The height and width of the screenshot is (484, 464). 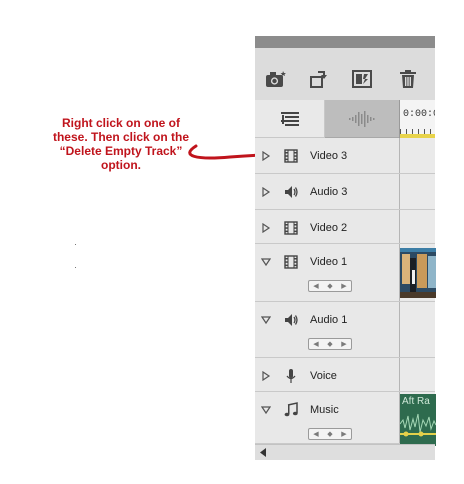 I want to click on camera-icon, so click(x=276, y=79).